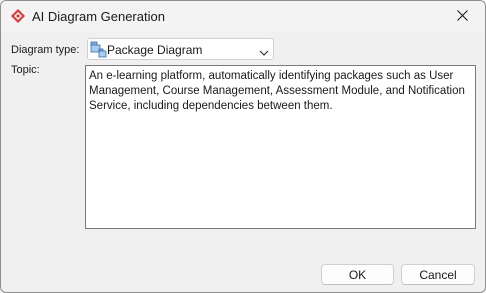 The image size is (486, 293). What do you see at coordinates (438, 274) in the screenshot?
I see `cancel-button: Cancel` at bounding box center [438, 274].